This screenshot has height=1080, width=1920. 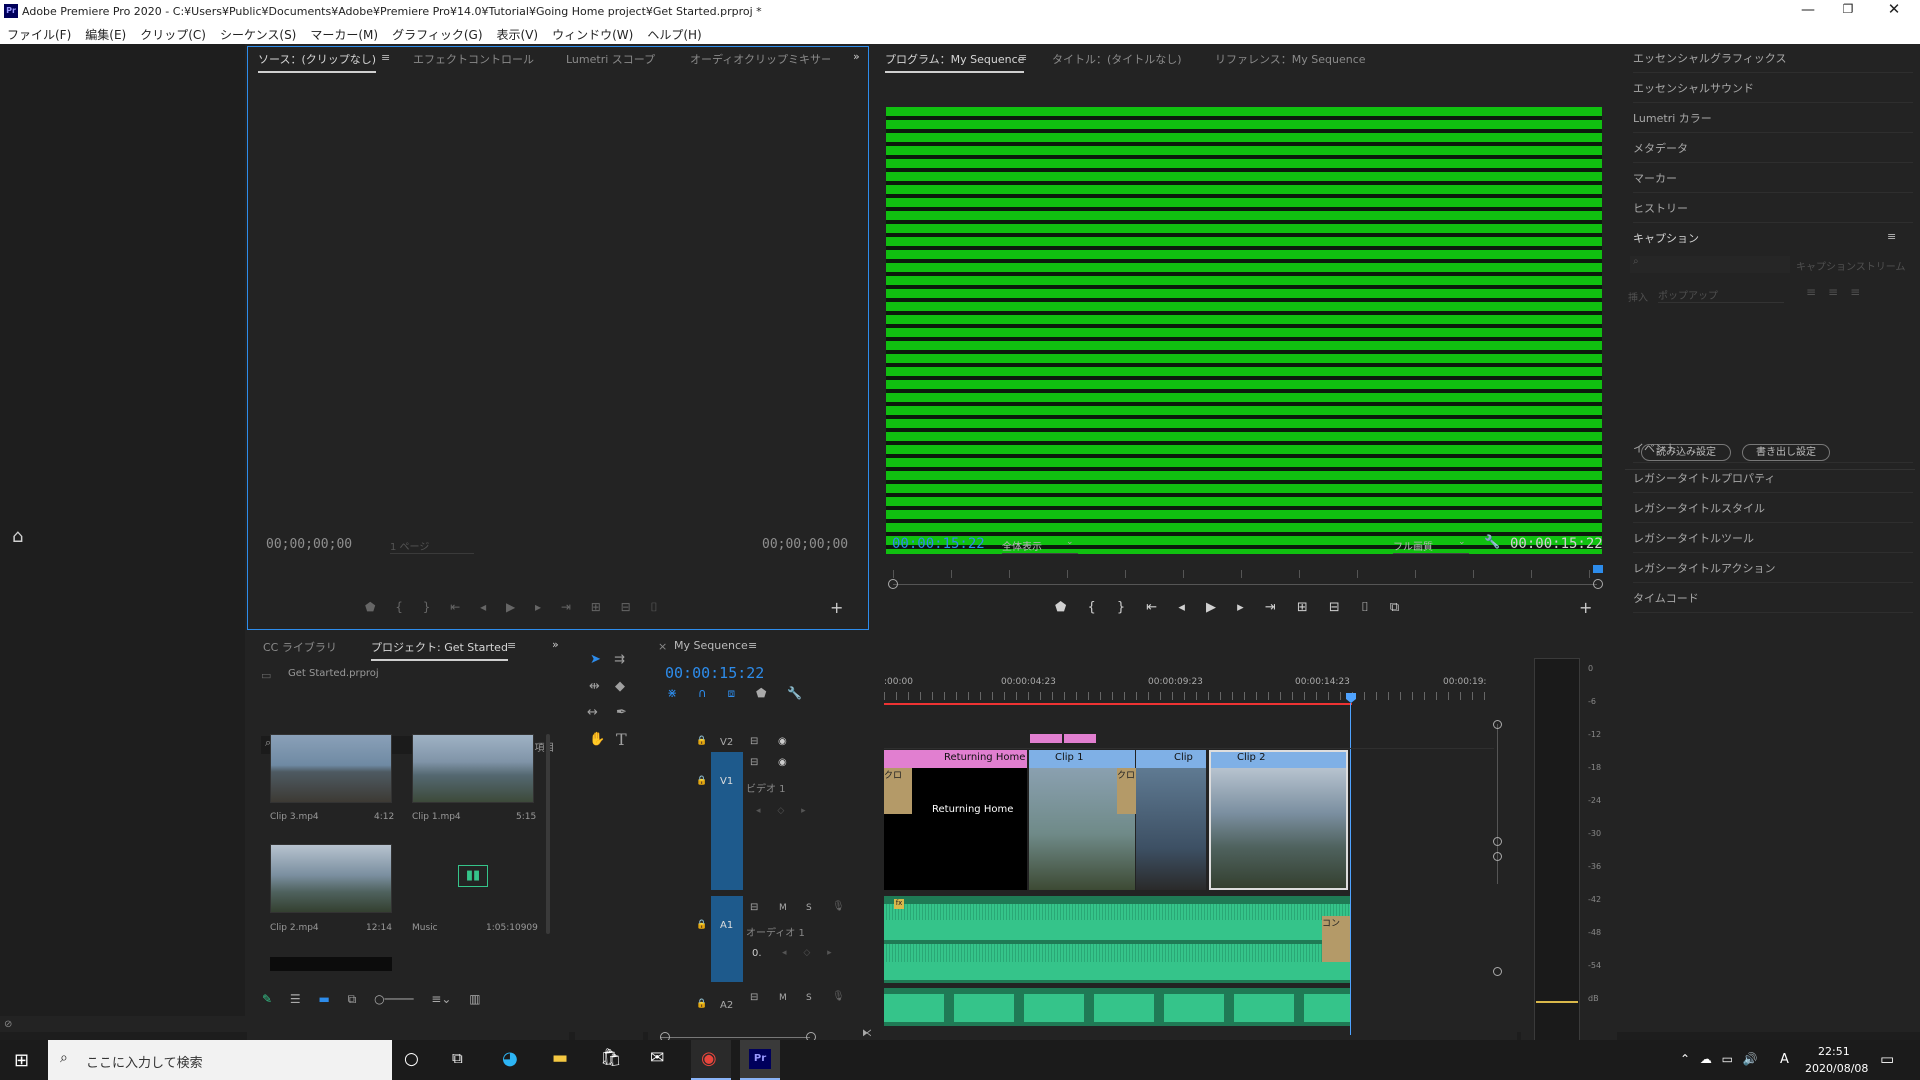 I want to click on icon-view-icon: ▬, so click(x=323, y=999).